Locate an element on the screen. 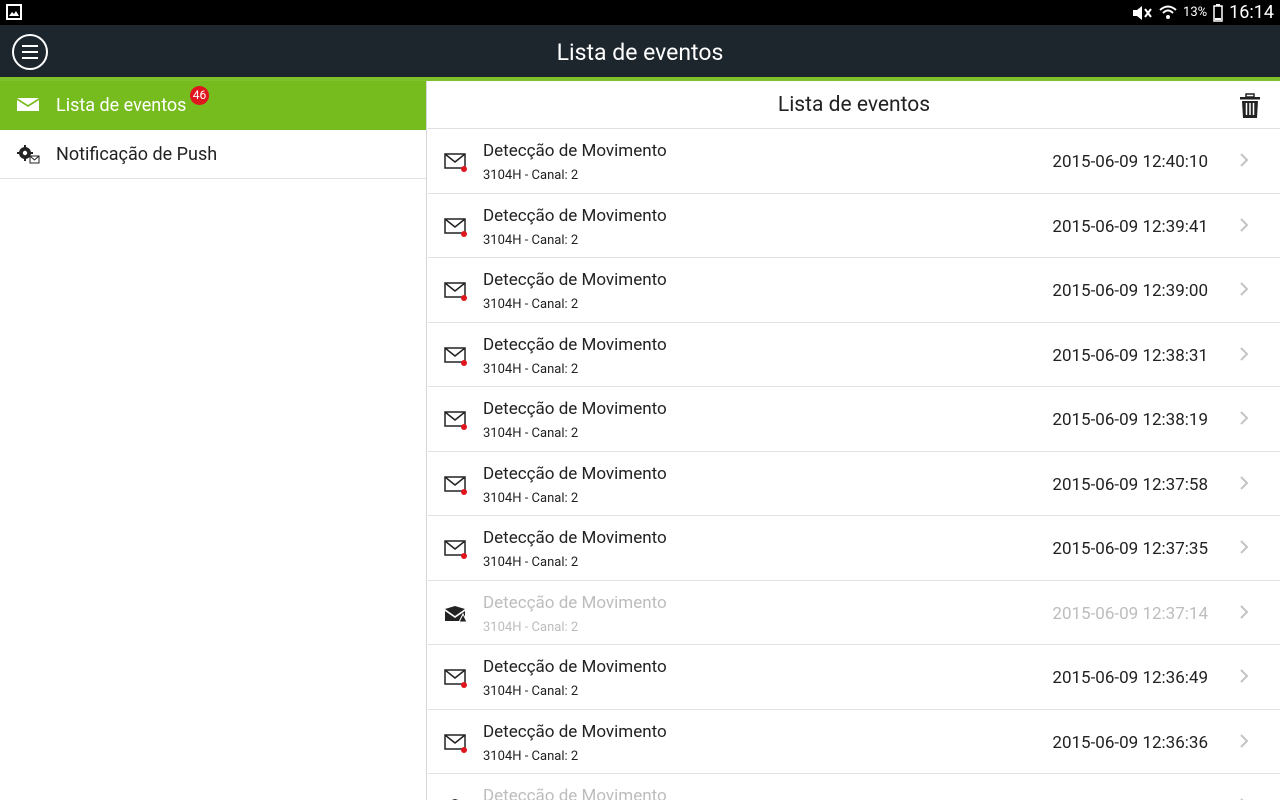  app-bar: Lista de eventos is located at coordinates (640, 51).